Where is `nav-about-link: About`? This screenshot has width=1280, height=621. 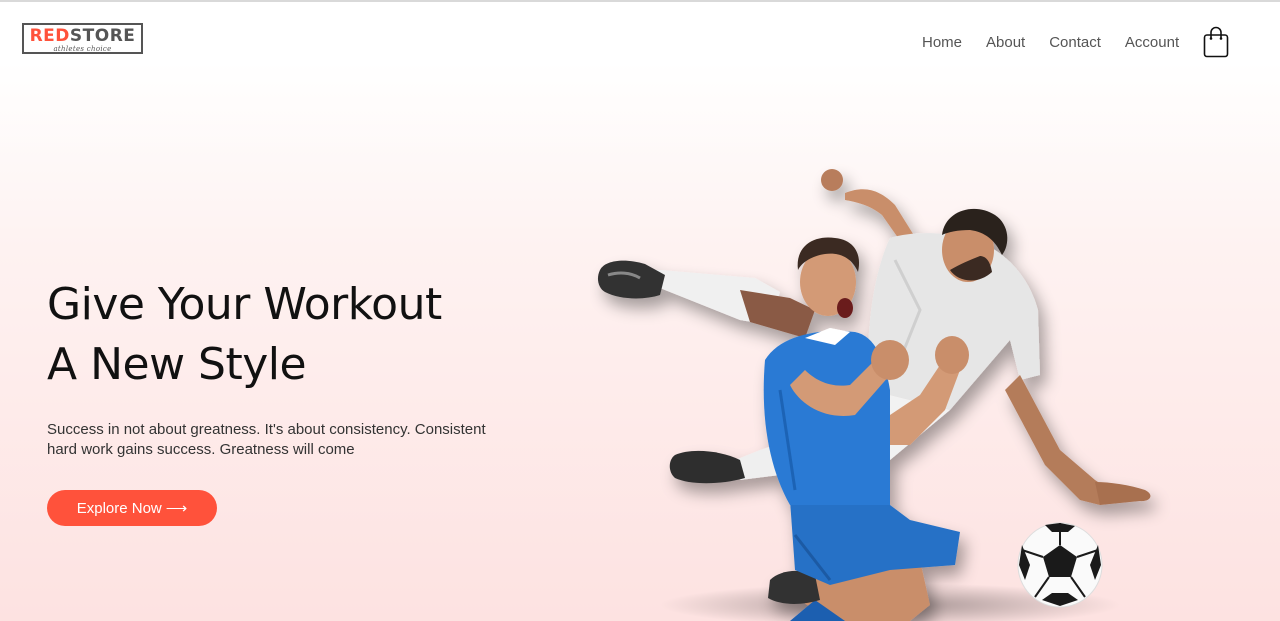
nav-about-link: About is located at coordinates (1005, 43).